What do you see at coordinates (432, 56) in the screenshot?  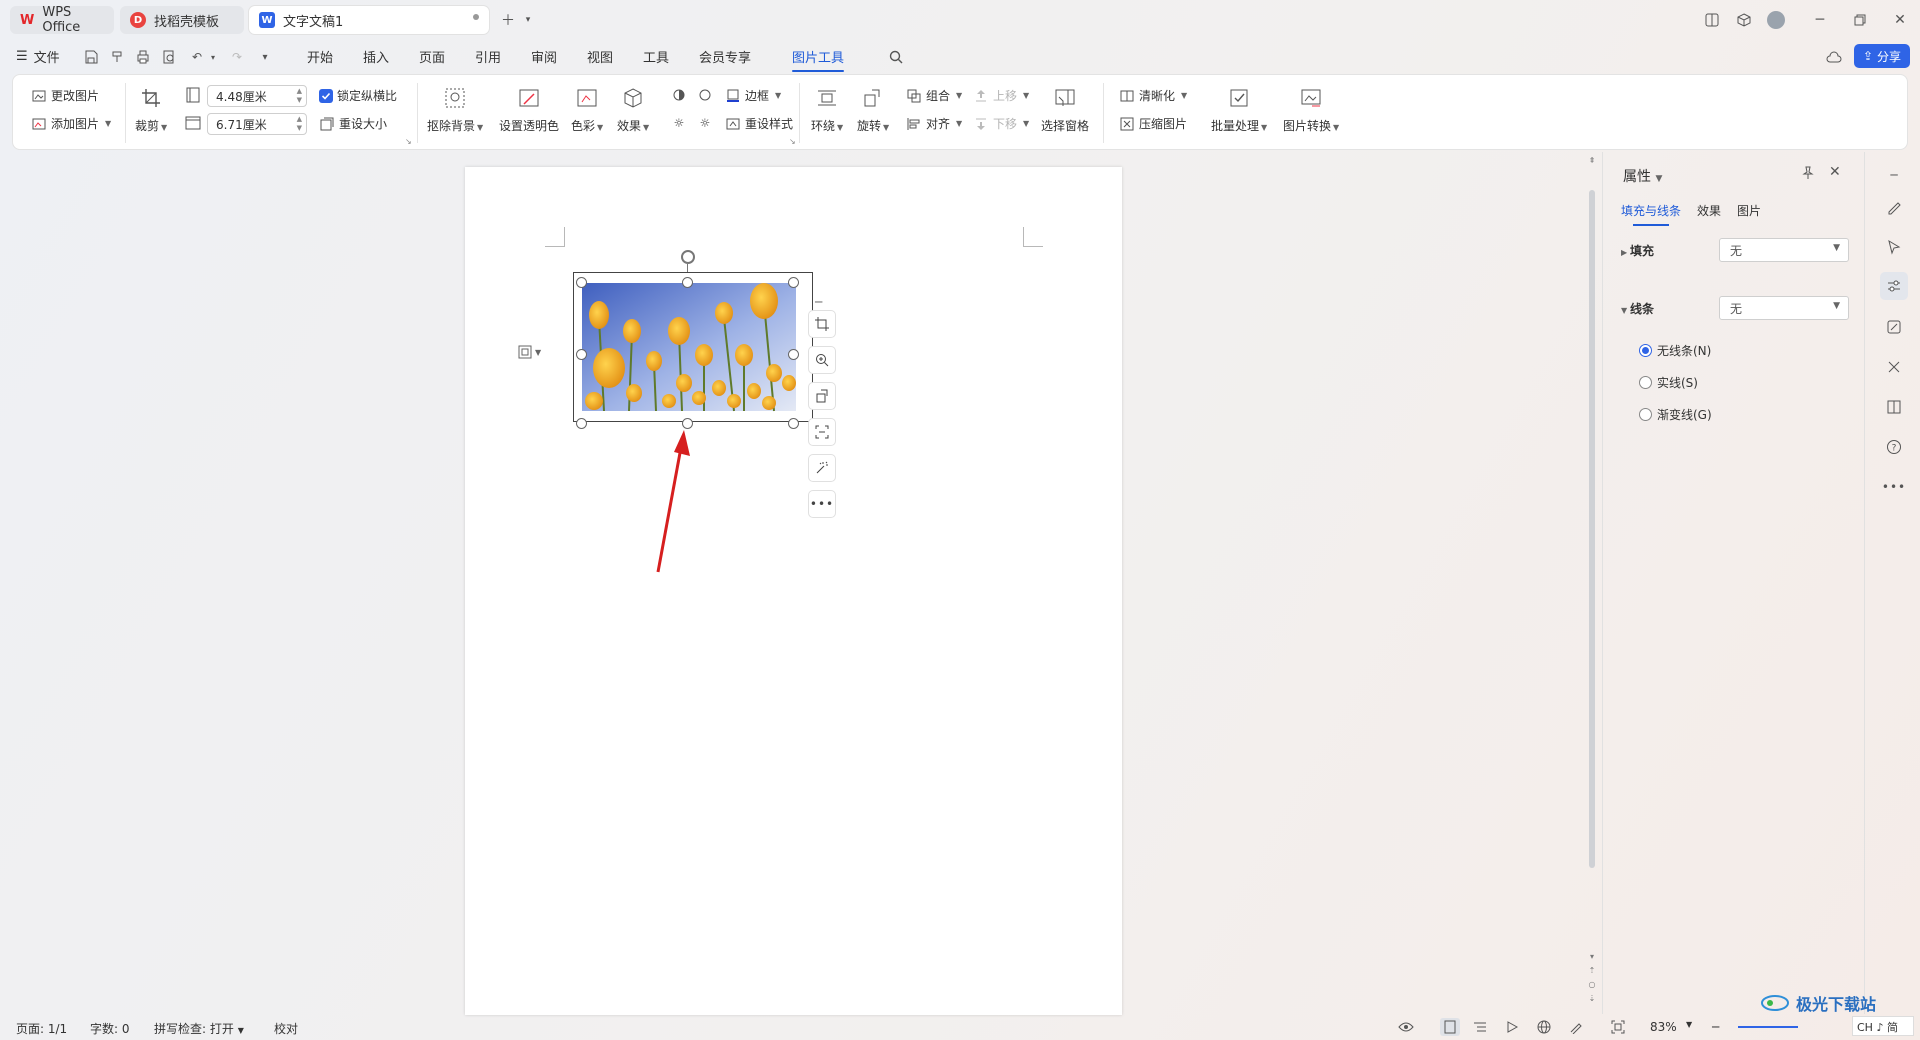 I see `menu-page: 页面` at bounding box center [432, 56].